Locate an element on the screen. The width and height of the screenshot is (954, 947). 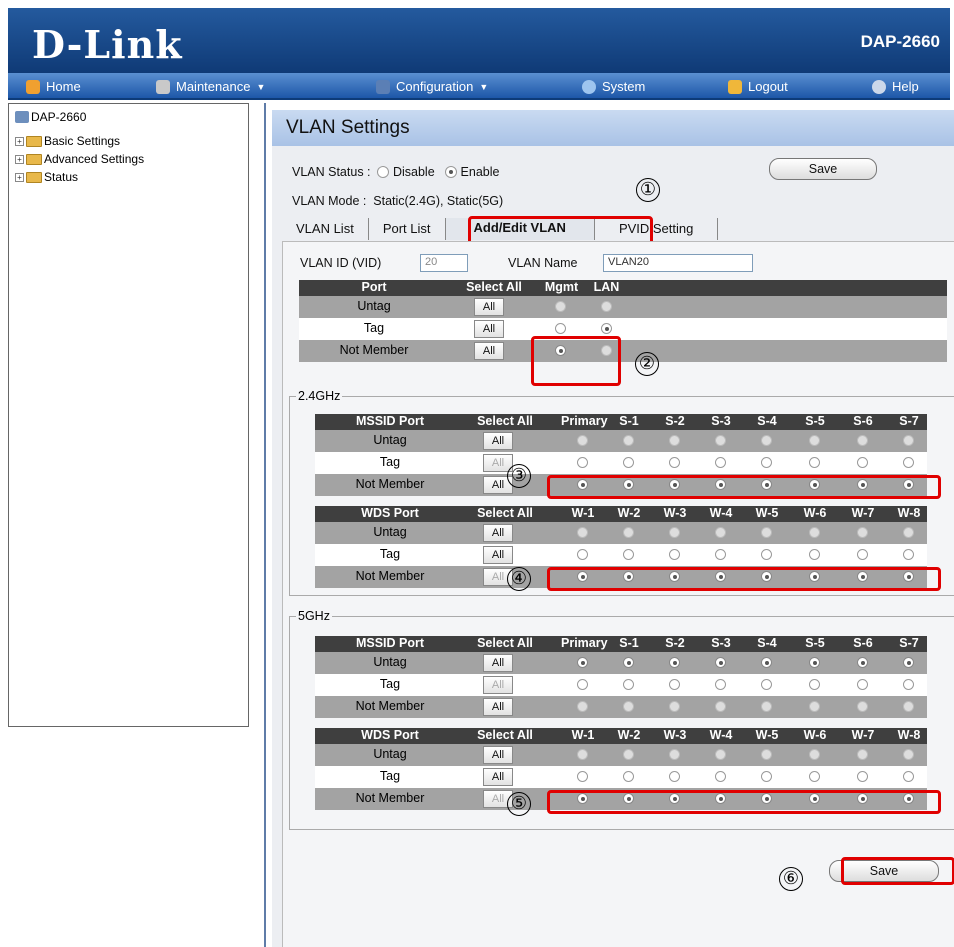
tree-basic-settings: + Basic Settings is located at coordinates (67, 141).